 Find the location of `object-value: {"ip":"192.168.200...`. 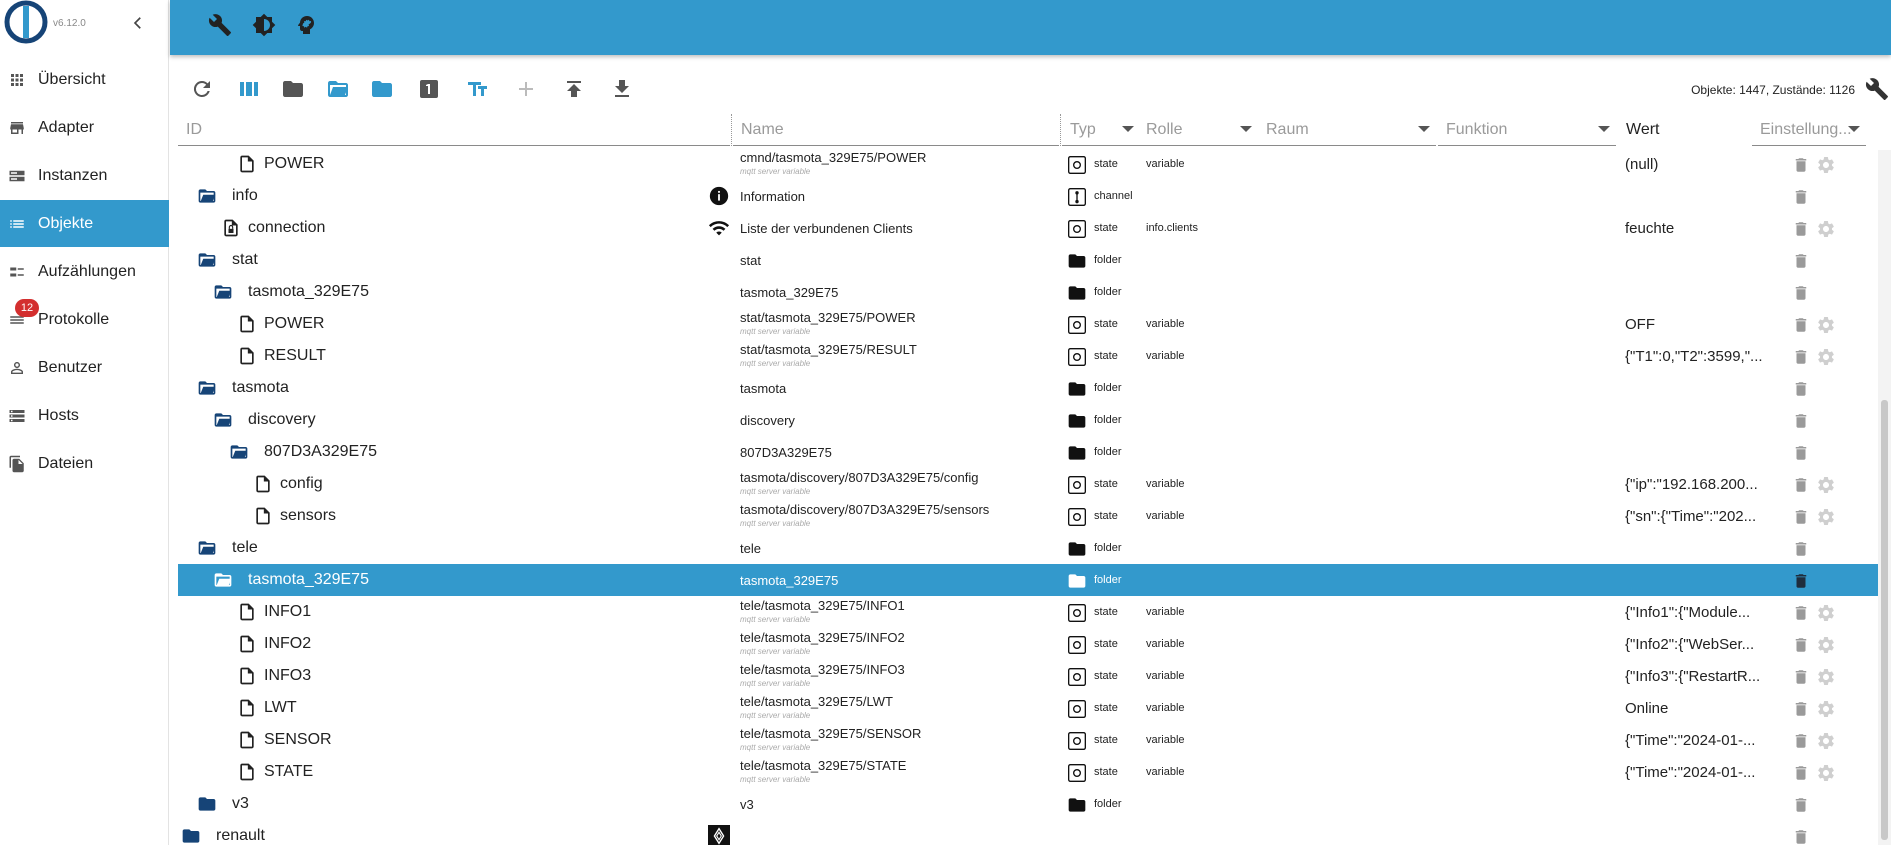

object-value: {"ip":"192.168.200... is located at coordinates (1695, 484).